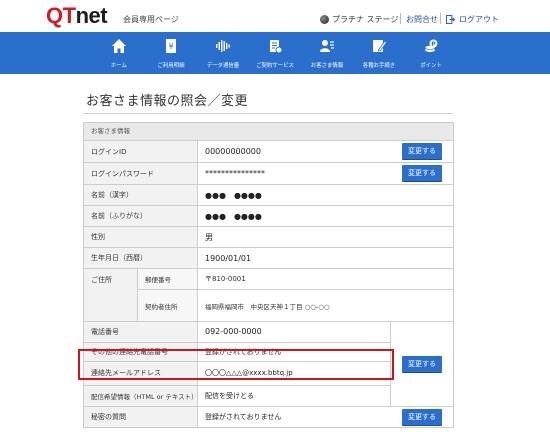  Describe the element at coordinates (275, 16) in the screenshot. I see `header: QTnet 会員専用ページ プラチナ ステージ お問合せ ログアウト` at that location.